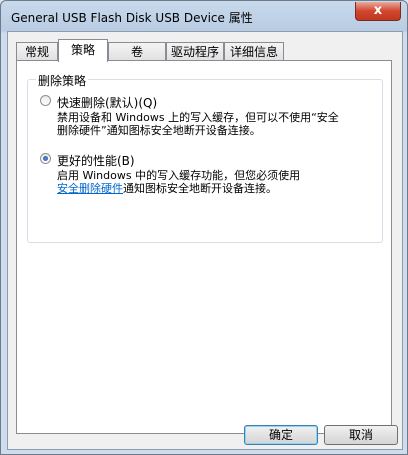  What do you see at coordinates (62, 80) in the screenshot?
I see `group-label: 删除策略` at bounding box center [62, 80].